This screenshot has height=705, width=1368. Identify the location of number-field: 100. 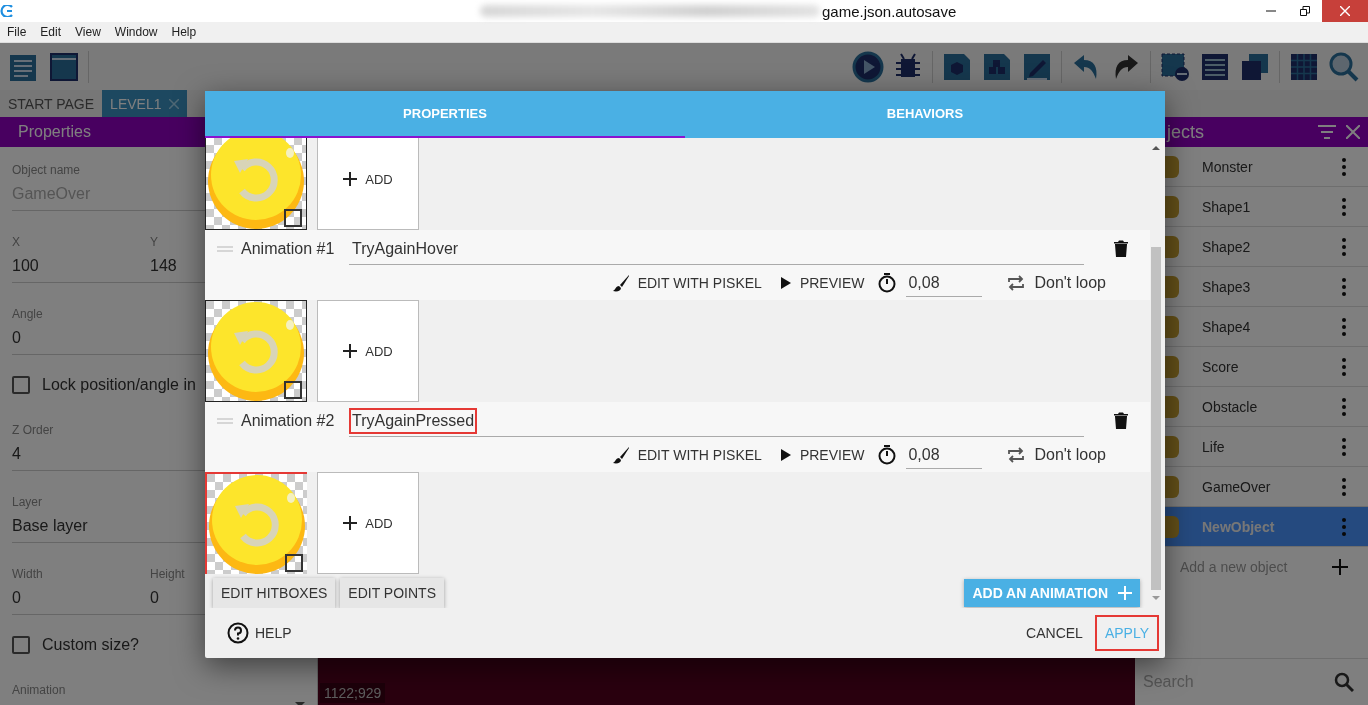
(81, 266).